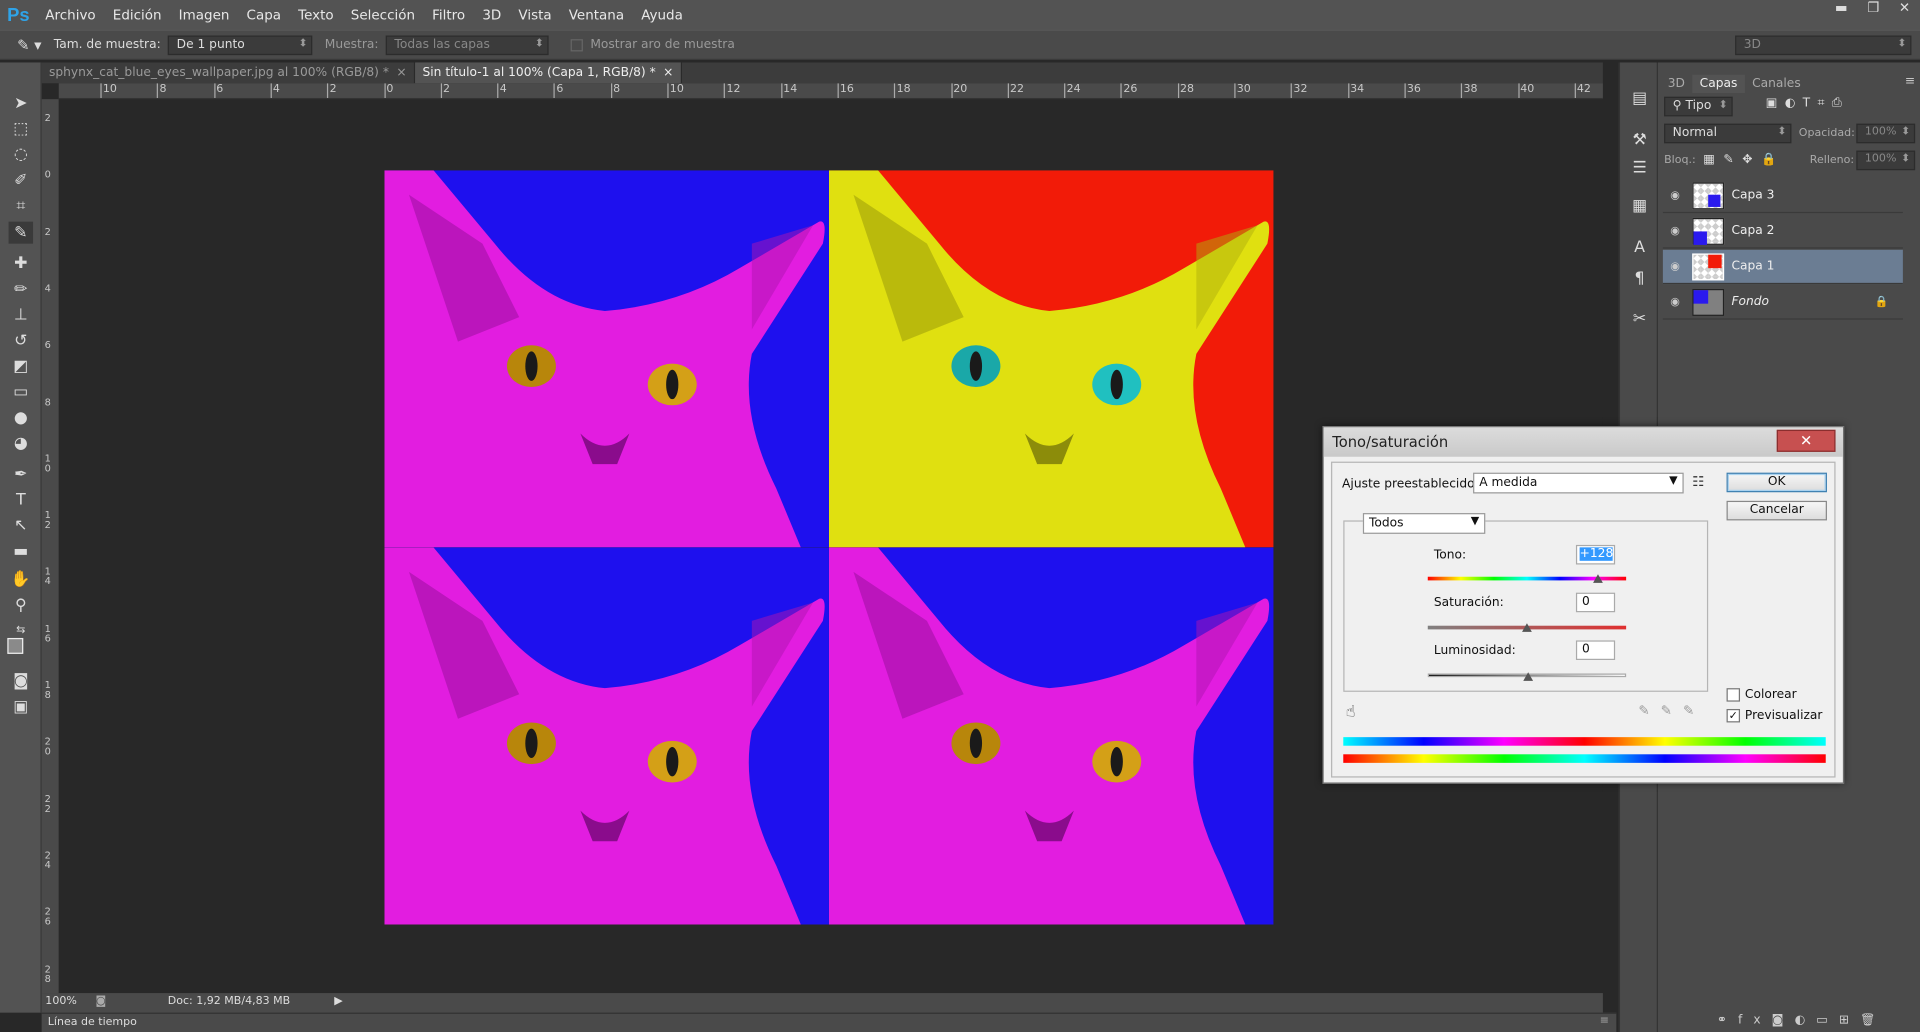 The width and height of the screenshot is (1920, 1032). What do you see at coordinates (1807, 103) in the screenshot?
I see `layer-filter-icons: ▣◐T⌗⎙` at bounding box center [1807, 103].